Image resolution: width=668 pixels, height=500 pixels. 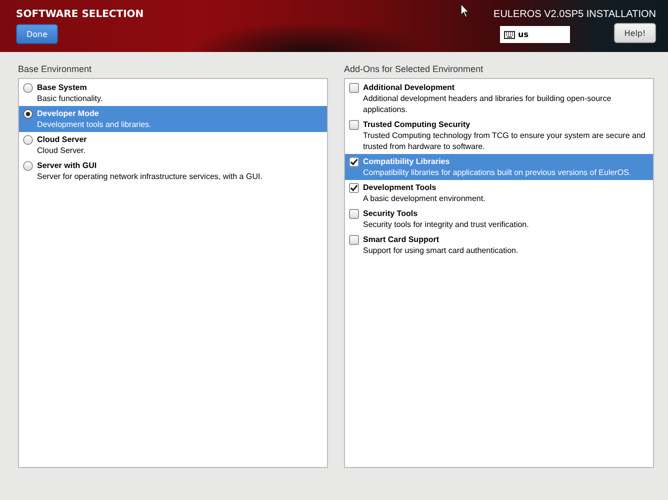 I want to click on option-description: Support for using smart card authentication., so click(x=440, y=250).